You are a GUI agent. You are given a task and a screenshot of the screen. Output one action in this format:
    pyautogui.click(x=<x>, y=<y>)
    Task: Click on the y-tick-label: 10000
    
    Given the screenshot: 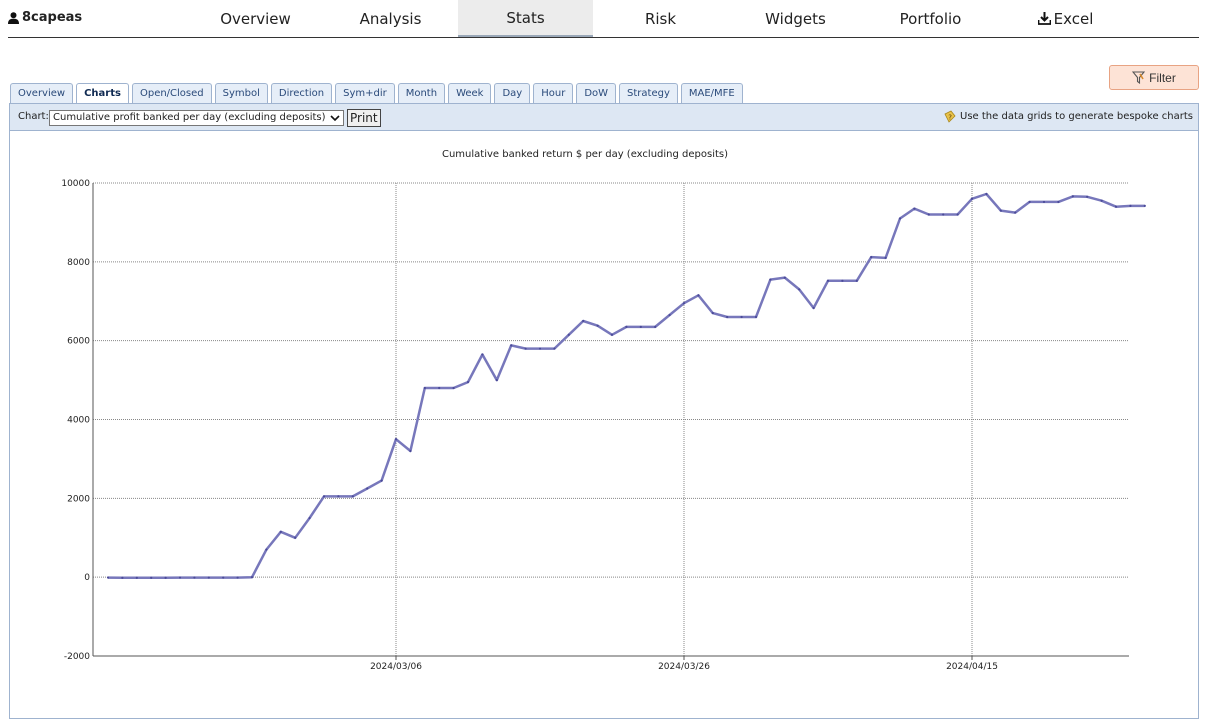 What is the action you would take?
    pyautogui.click(x=75, y=184)
    